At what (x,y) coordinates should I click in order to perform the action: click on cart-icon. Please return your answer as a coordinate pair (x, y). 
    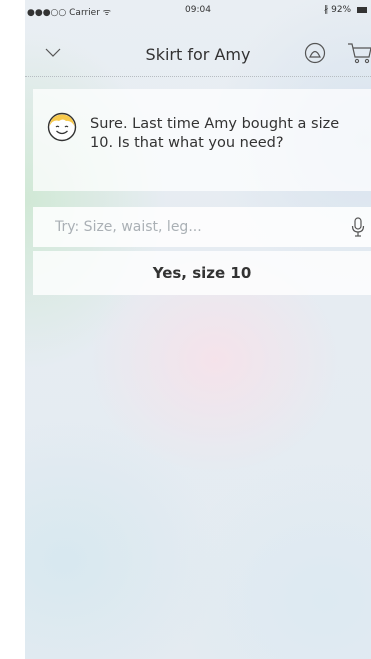
    Looking at the image, I should click on (359, 53).